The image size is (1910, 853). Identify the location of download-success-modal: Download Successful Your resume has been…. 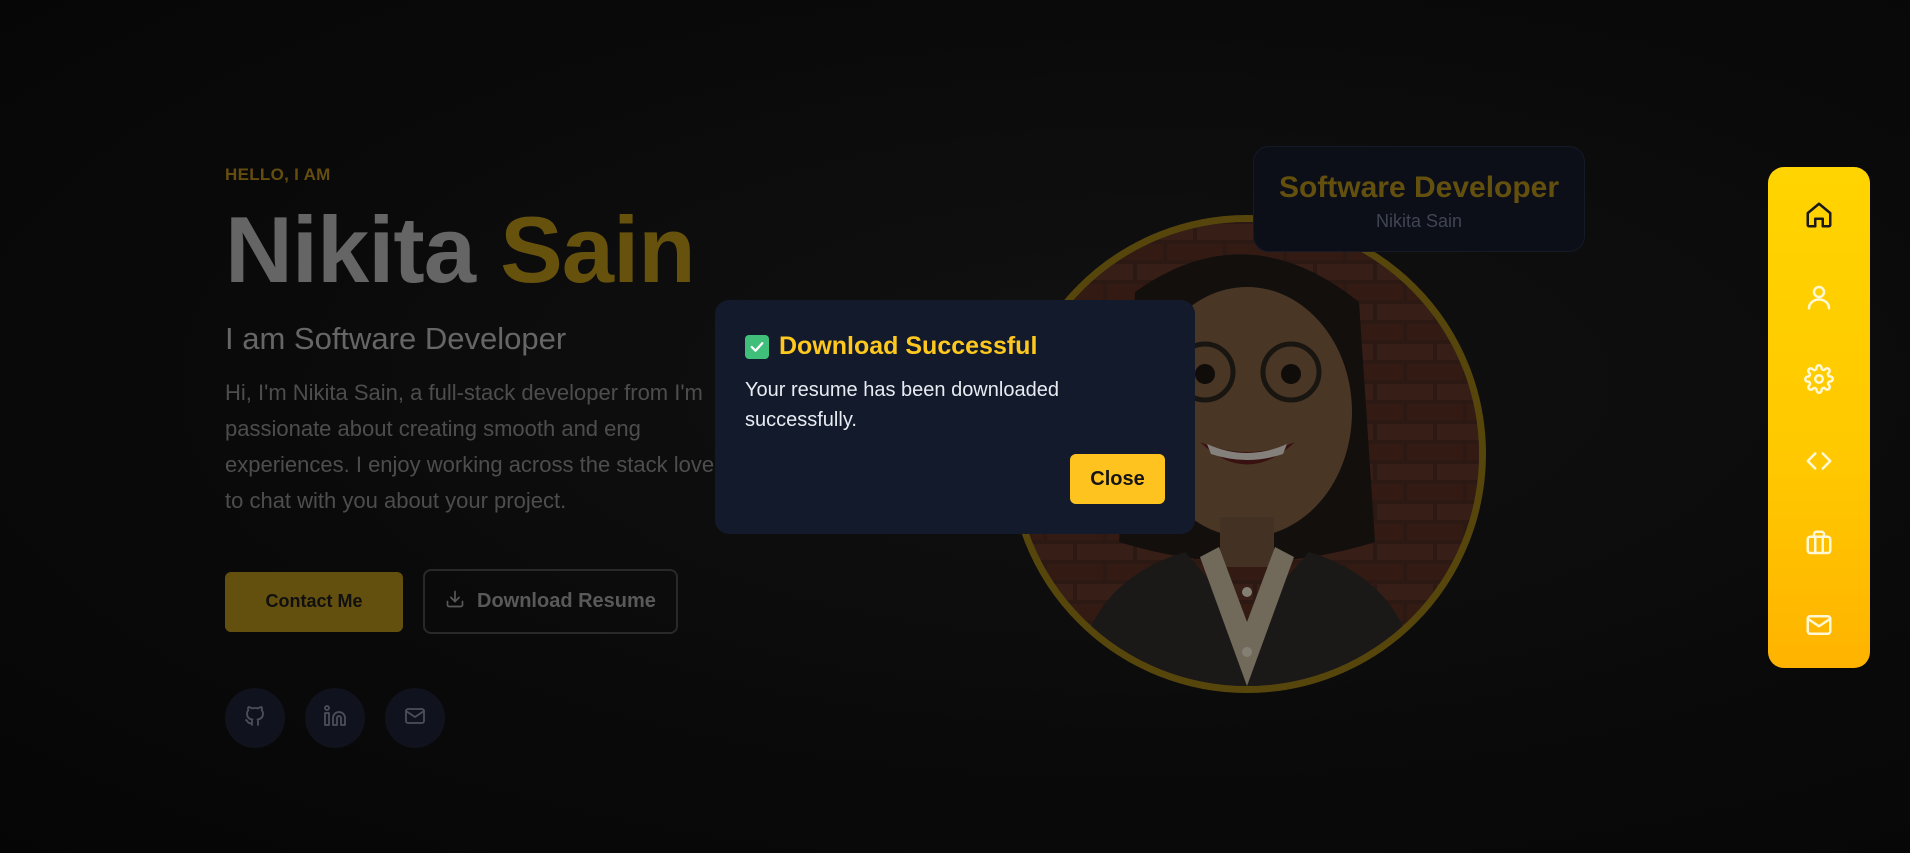
(955, 417).